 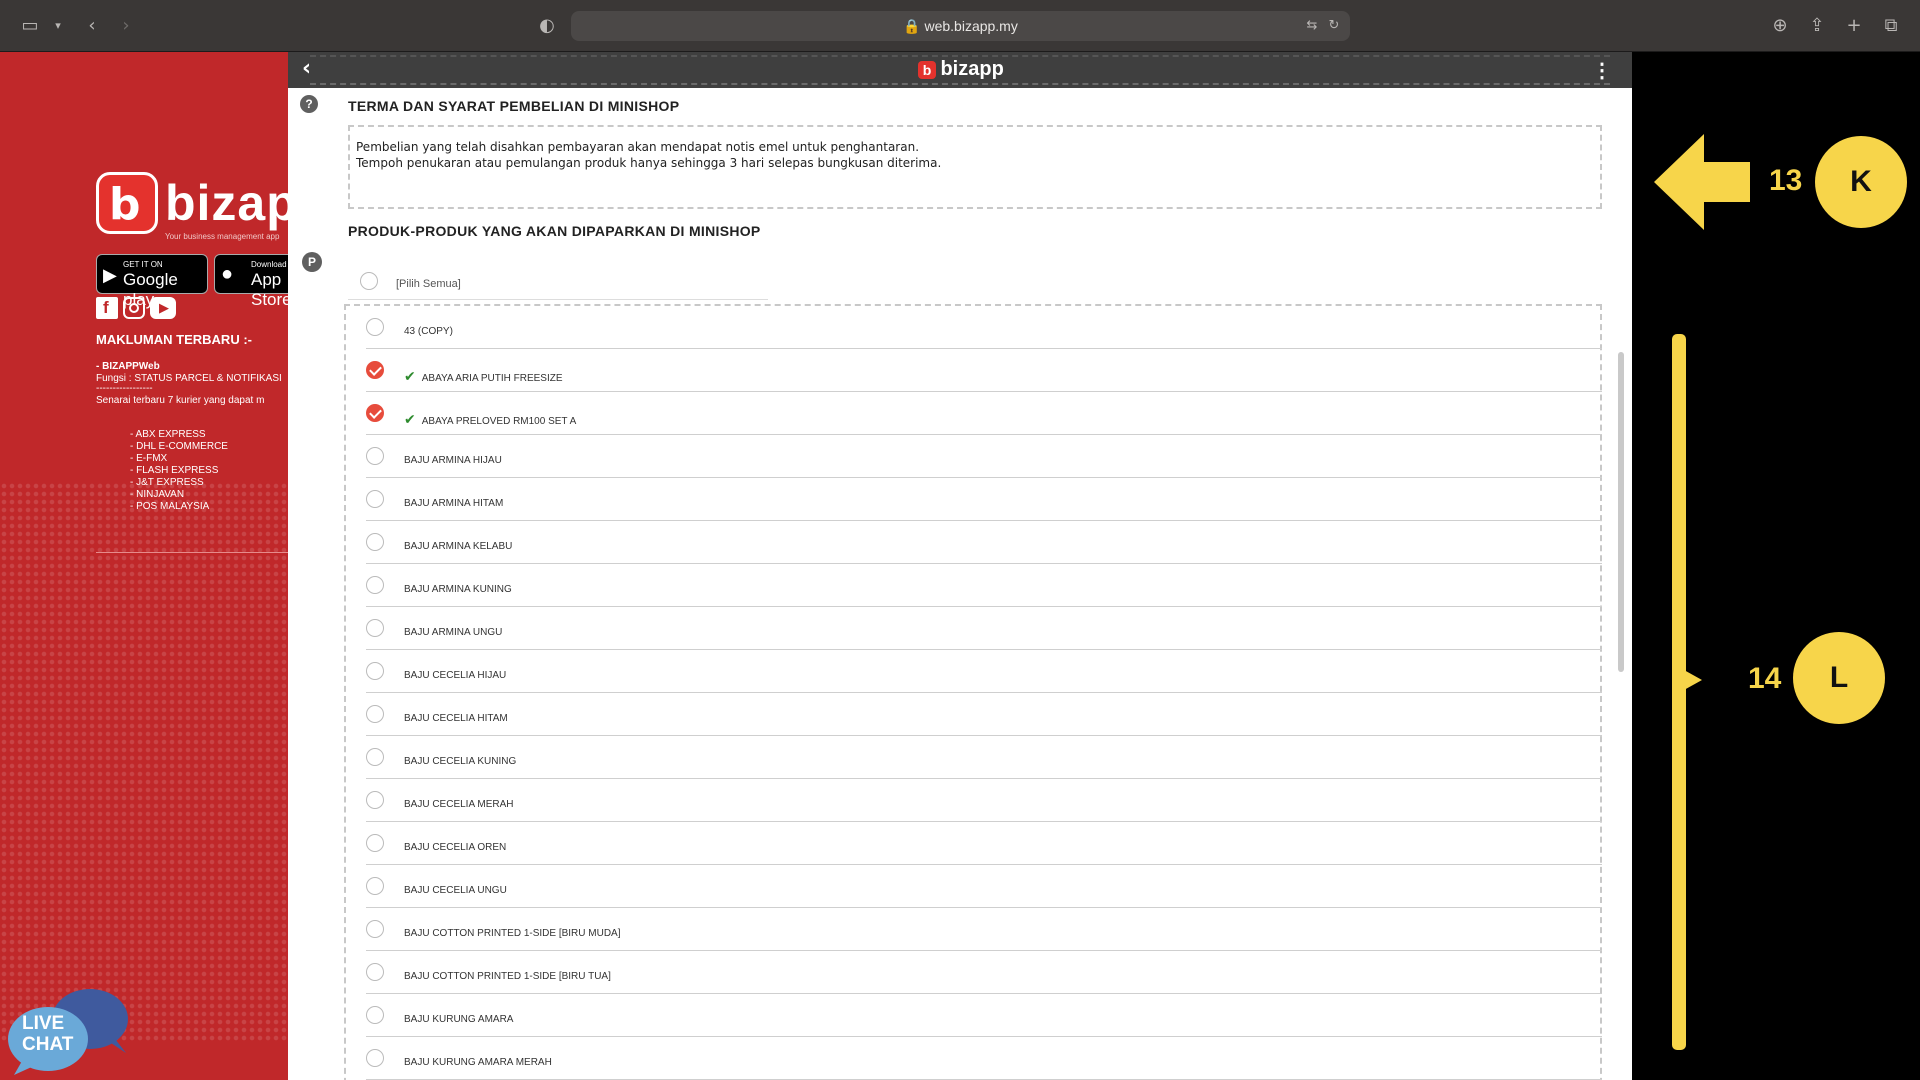 I want to click on product-name-text: BAJU CECELIA MERAH, so click(x=459, y=804).